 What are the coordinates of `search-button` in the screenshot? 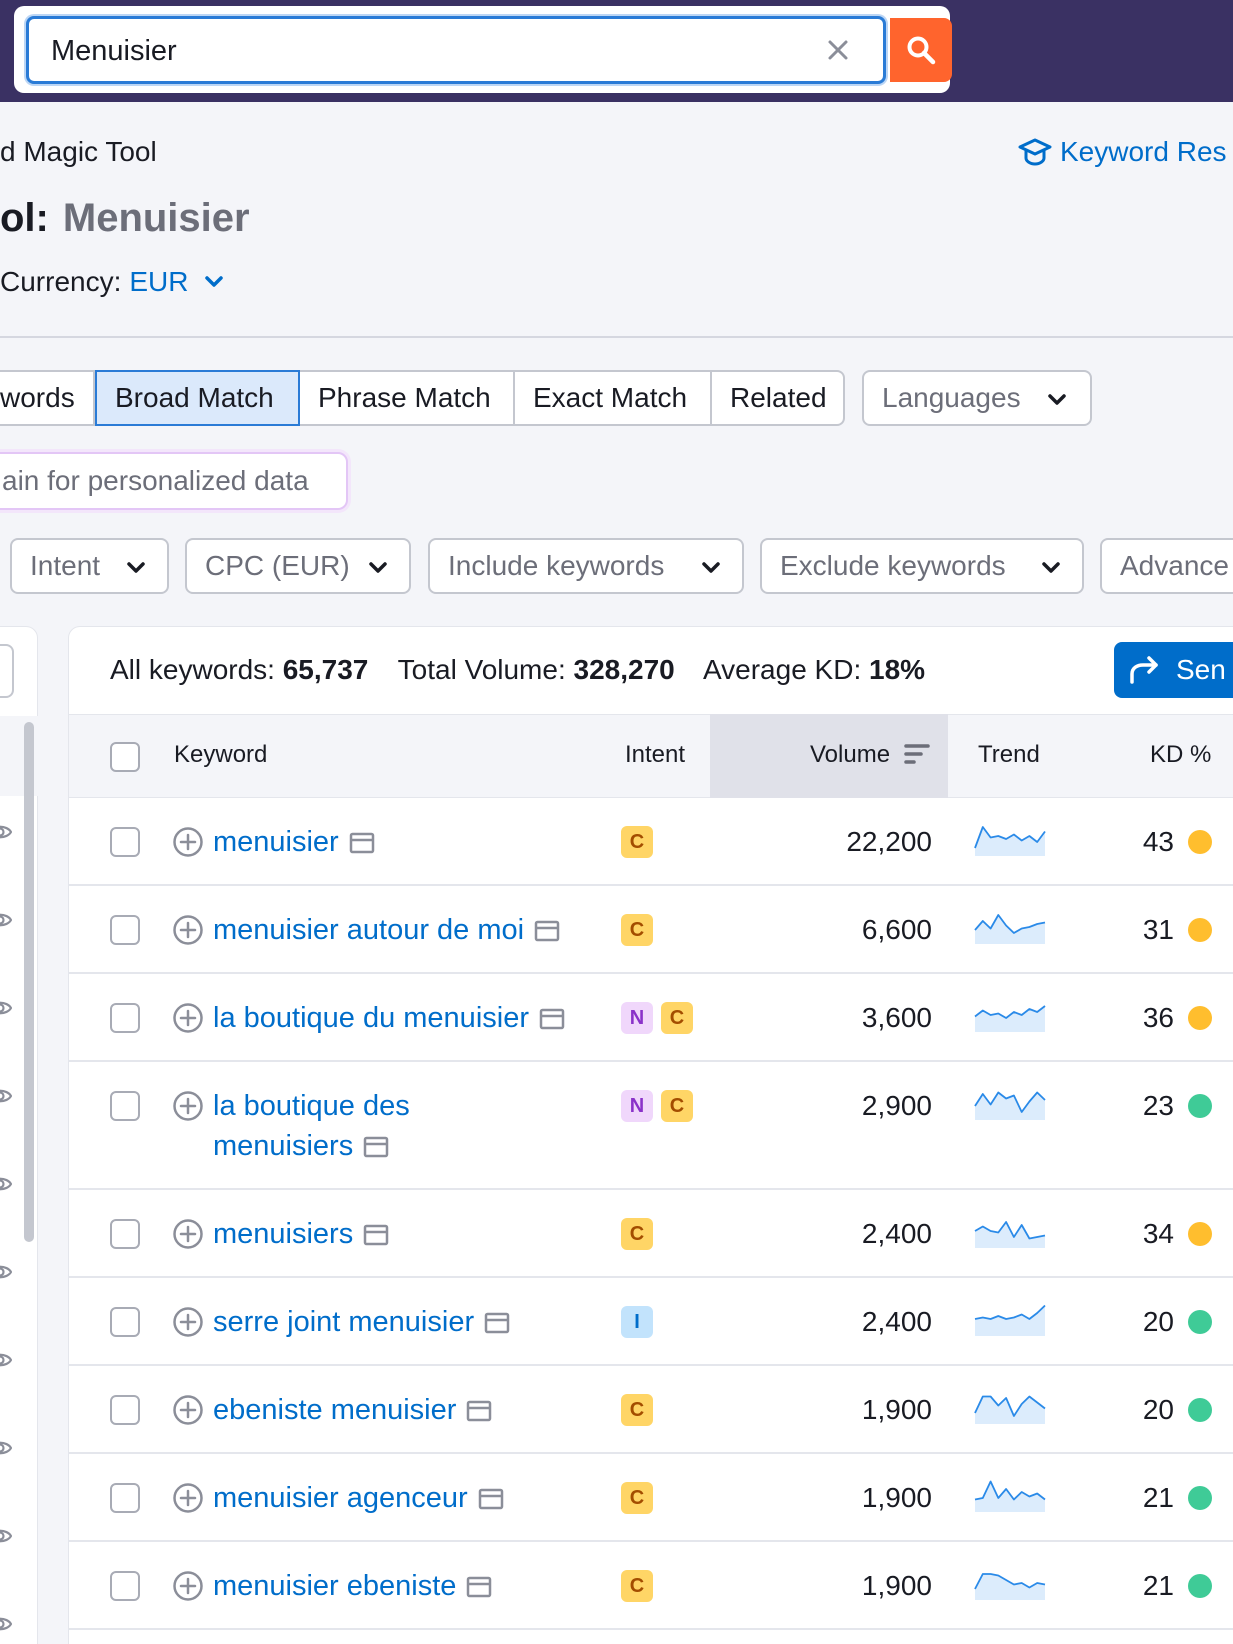 It's located at (921, 50).